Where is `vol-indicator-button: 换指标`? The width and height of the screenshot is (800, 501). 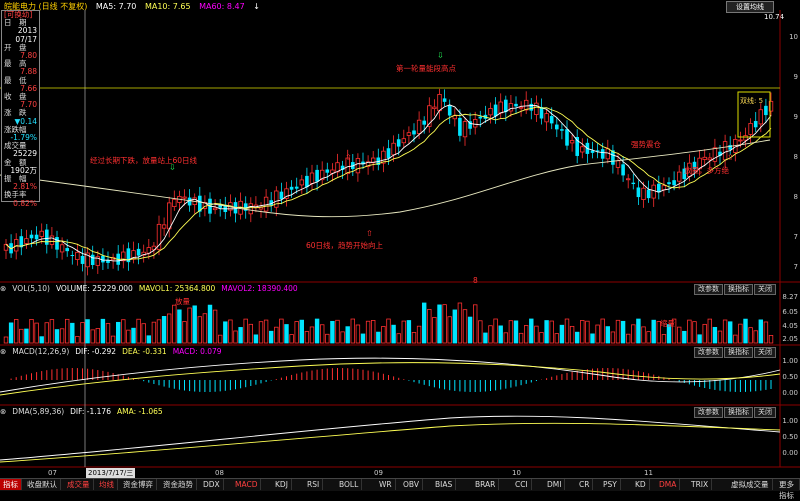
vol-indicator-button: 换指标 is located at coordinates (738, 289).